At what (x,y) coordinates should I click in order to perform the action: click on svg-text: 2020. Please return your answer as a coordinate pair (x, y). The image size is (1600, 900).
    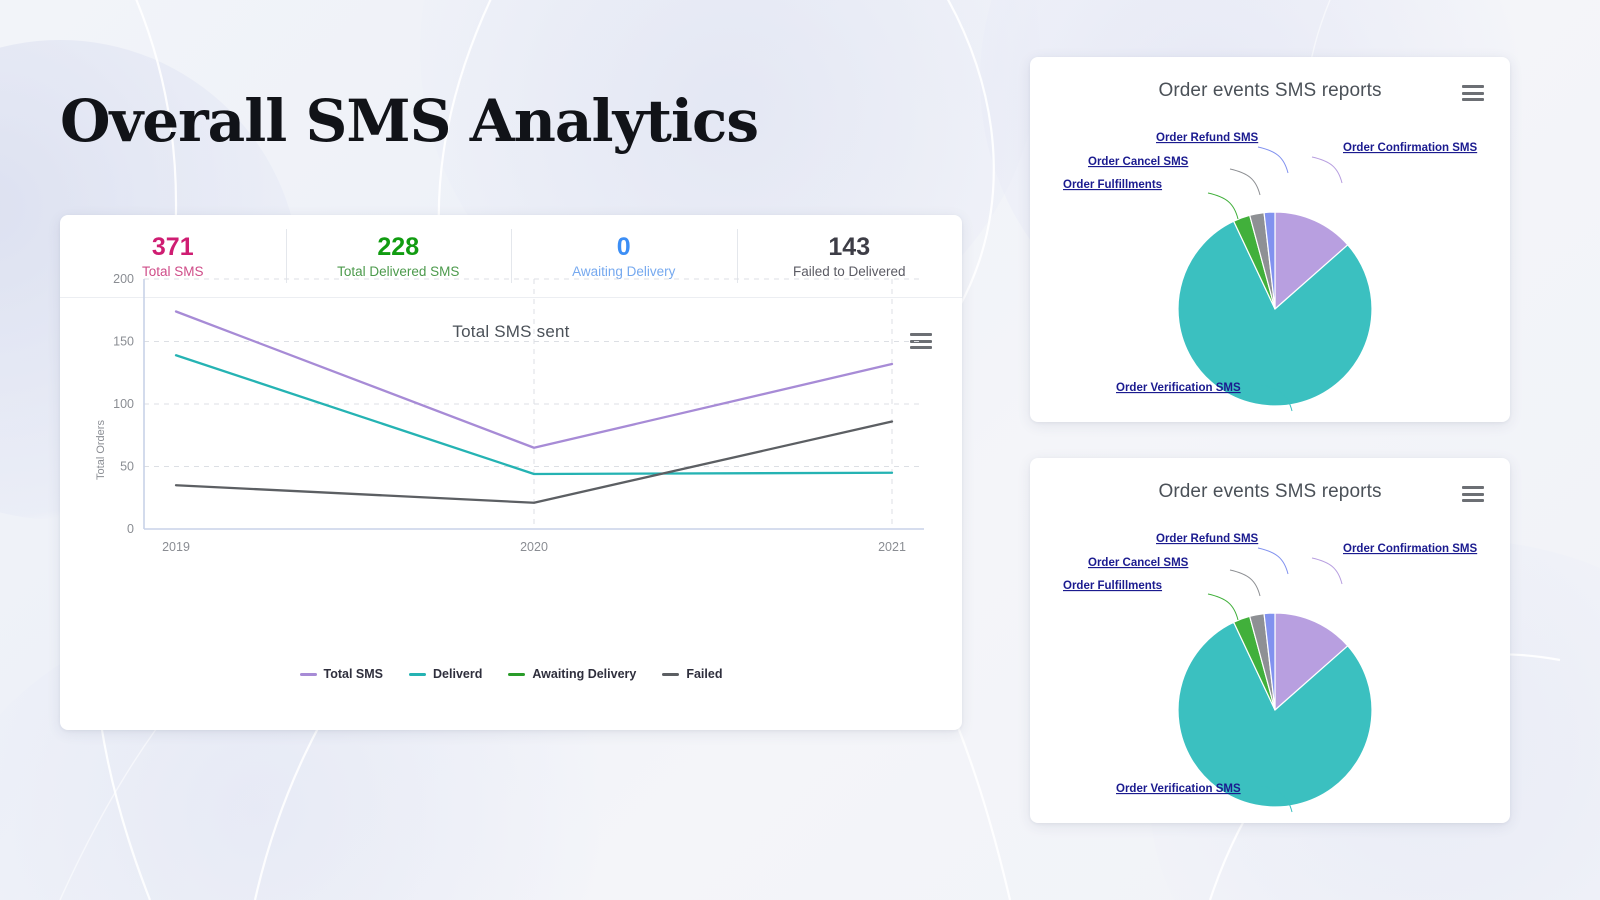
    Looking at the image, I should click on (534, 547).